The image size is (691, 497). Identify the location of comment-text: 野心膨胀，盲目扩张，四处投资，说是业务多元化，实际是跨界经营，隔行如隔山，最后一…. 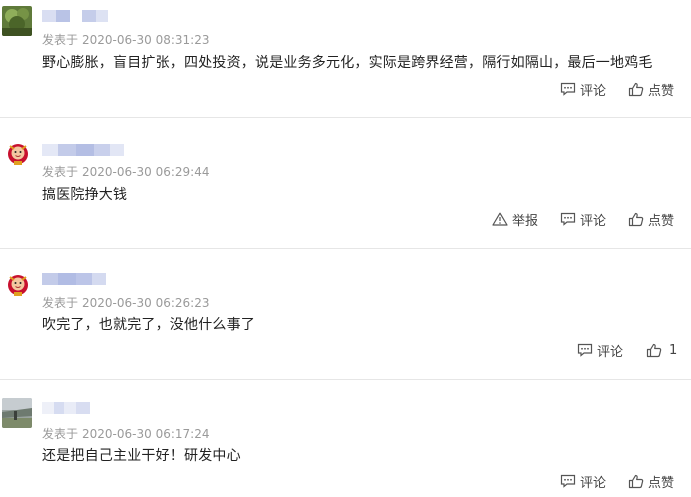
(347, 63).